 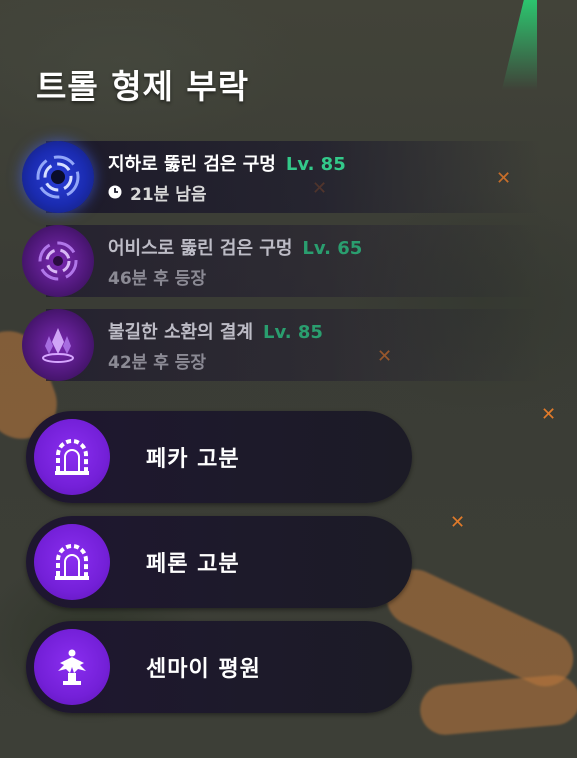 I want to click on abyss-vortex-icon, so click(x=58, y=261).